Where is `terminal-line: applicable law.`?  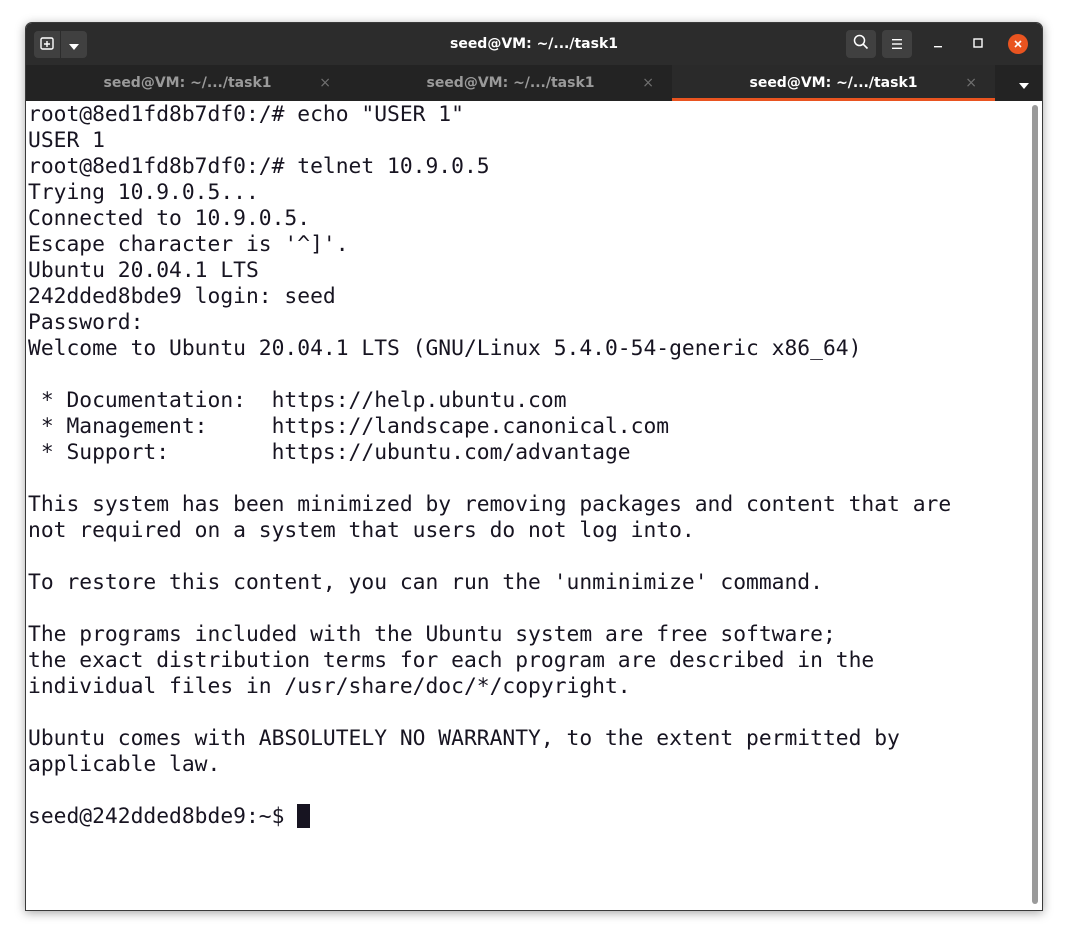 terminal-line: applicable law. is located at coordinates (124, 764).